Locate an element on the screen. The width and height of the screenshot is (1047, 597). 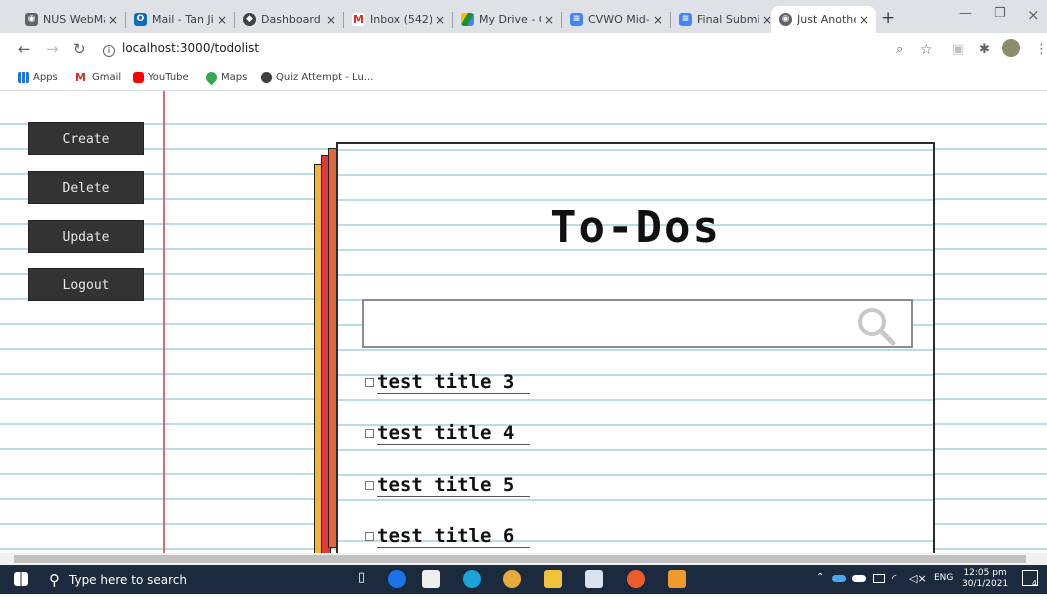
restore-icon: ❐ is located at coordinates (1000, 13).